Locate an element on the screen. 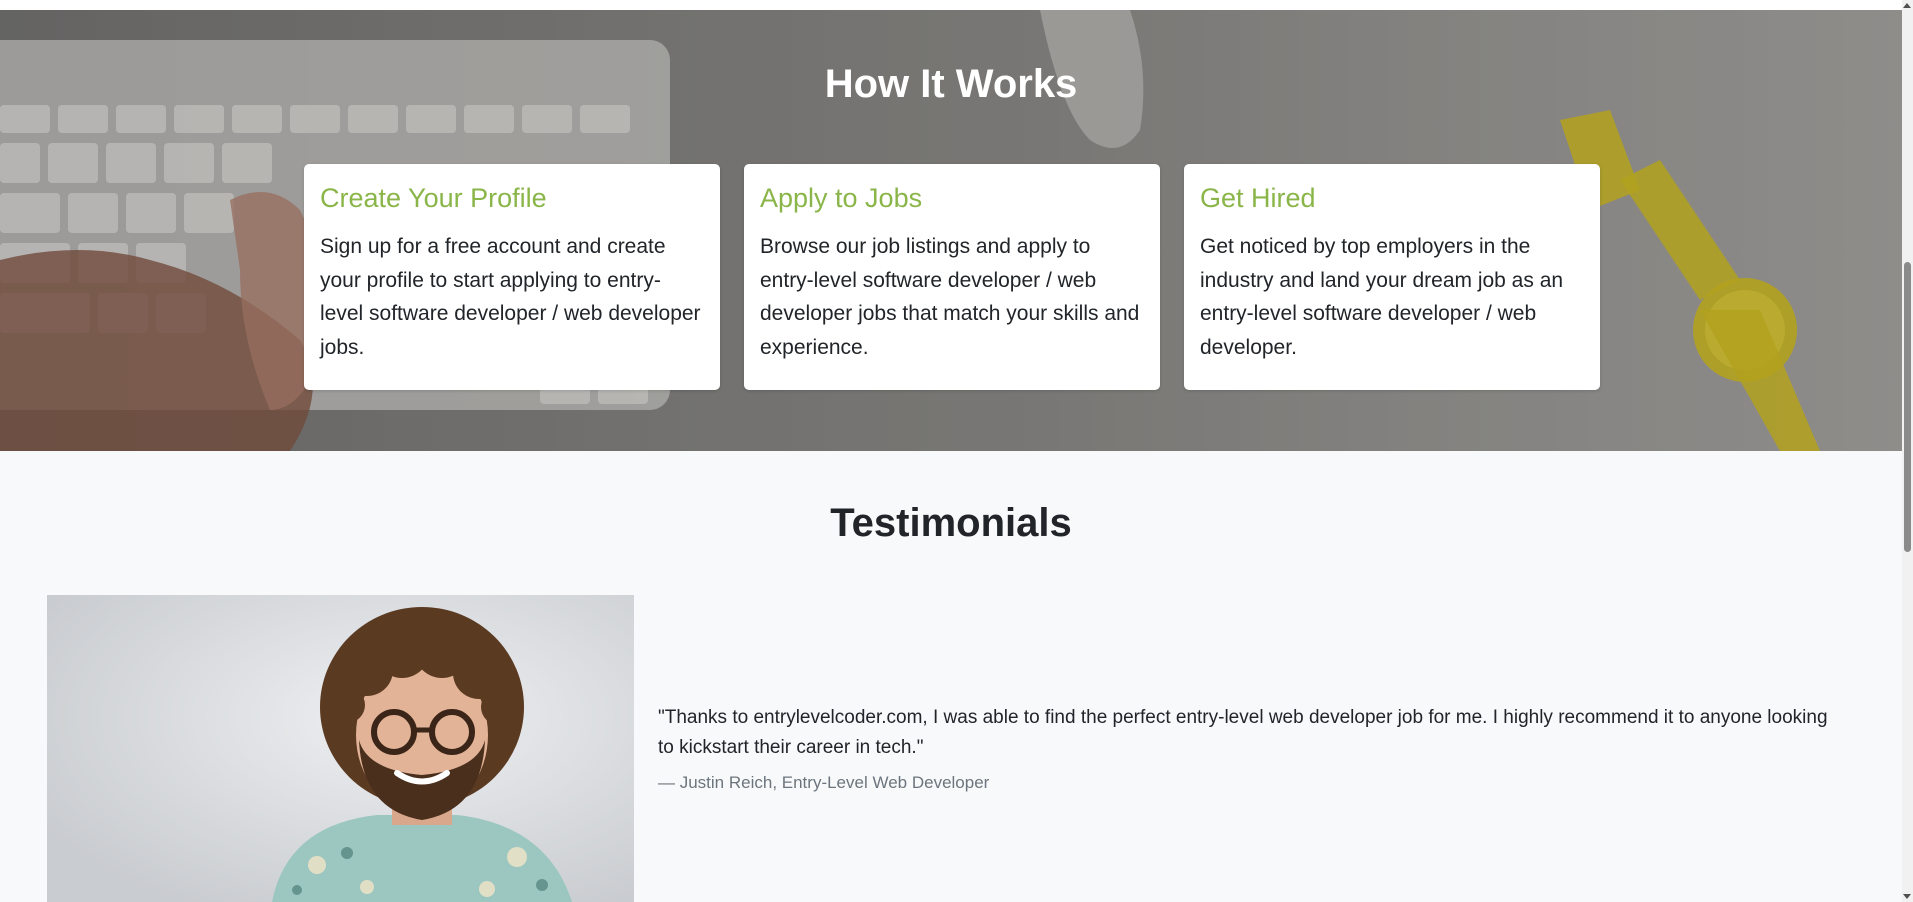  scroll-down-arrow-icon is located at coordinates (1907, 896).